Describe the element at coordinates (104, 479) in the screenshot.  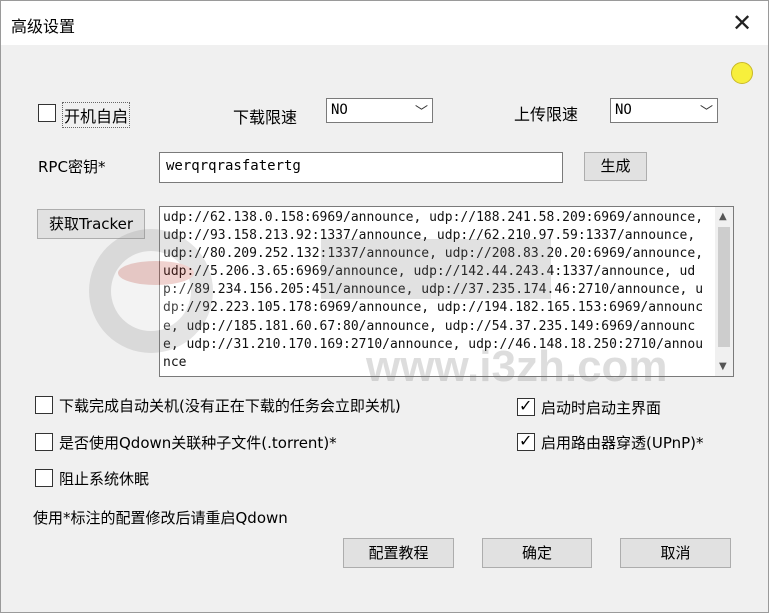
I see `prevent-sleep-label: 阻止系统休眠` at that location.